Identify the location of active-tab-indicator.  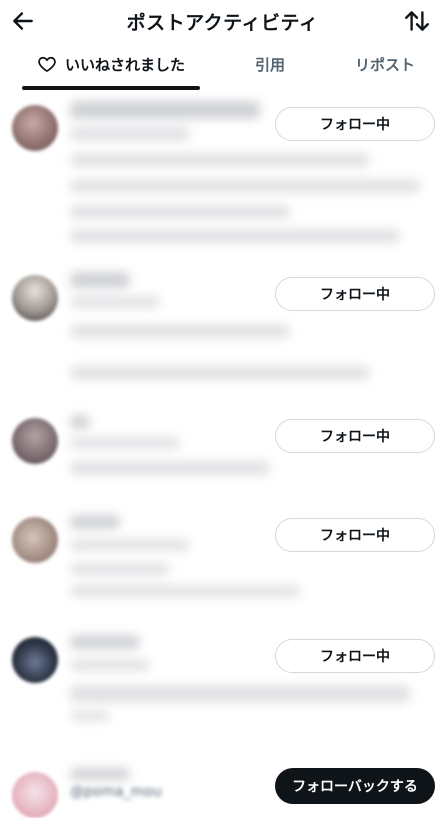
(111, 88).